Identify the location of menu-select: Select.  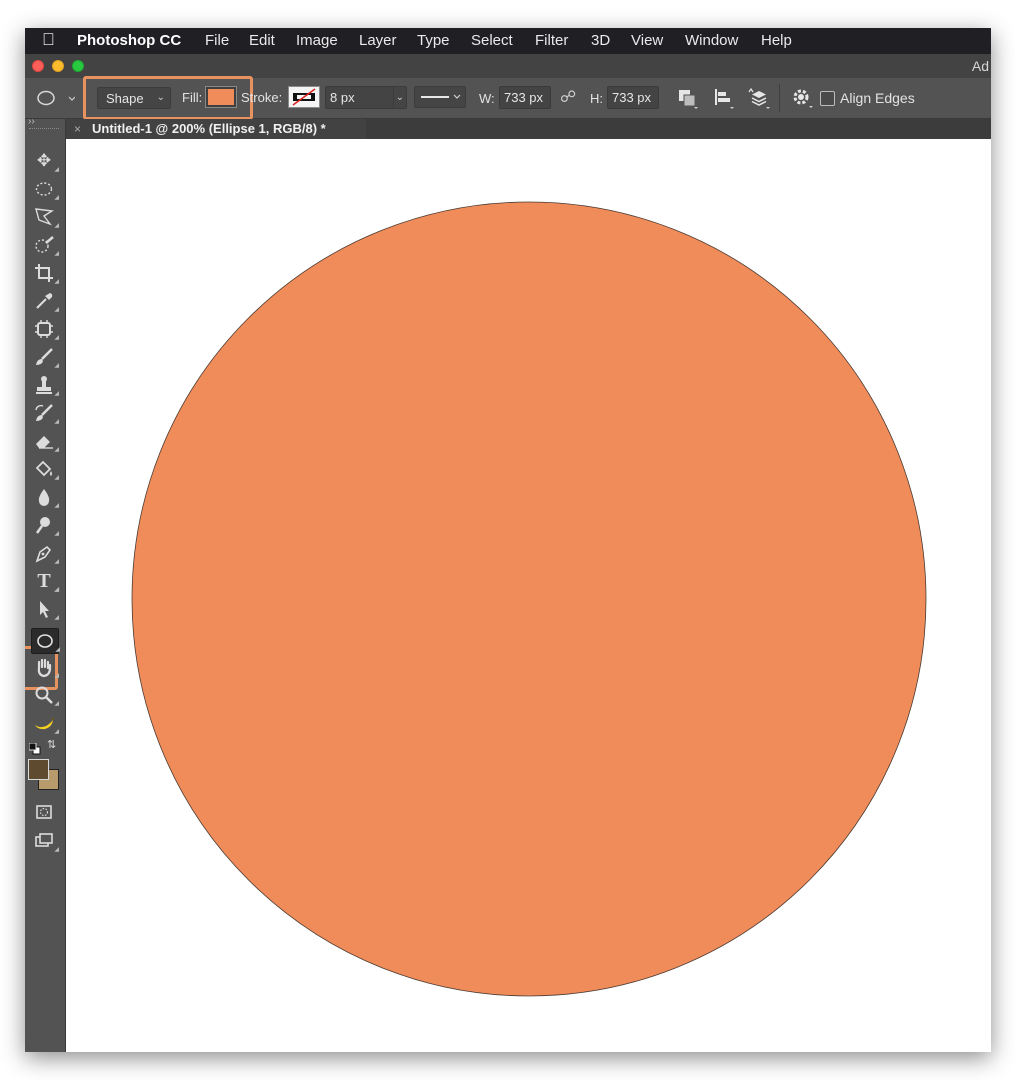
(492, 40).